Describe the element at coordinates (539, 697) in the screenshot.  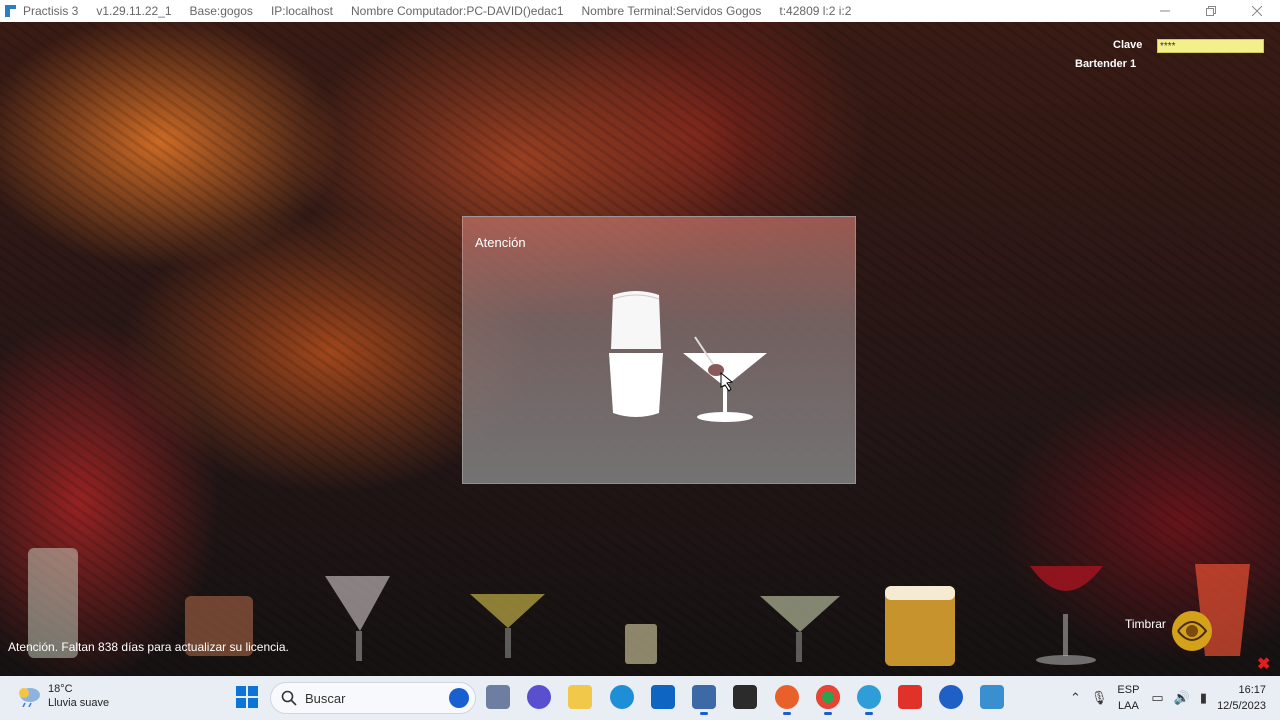
I see `teams-chat-icon` at that location.